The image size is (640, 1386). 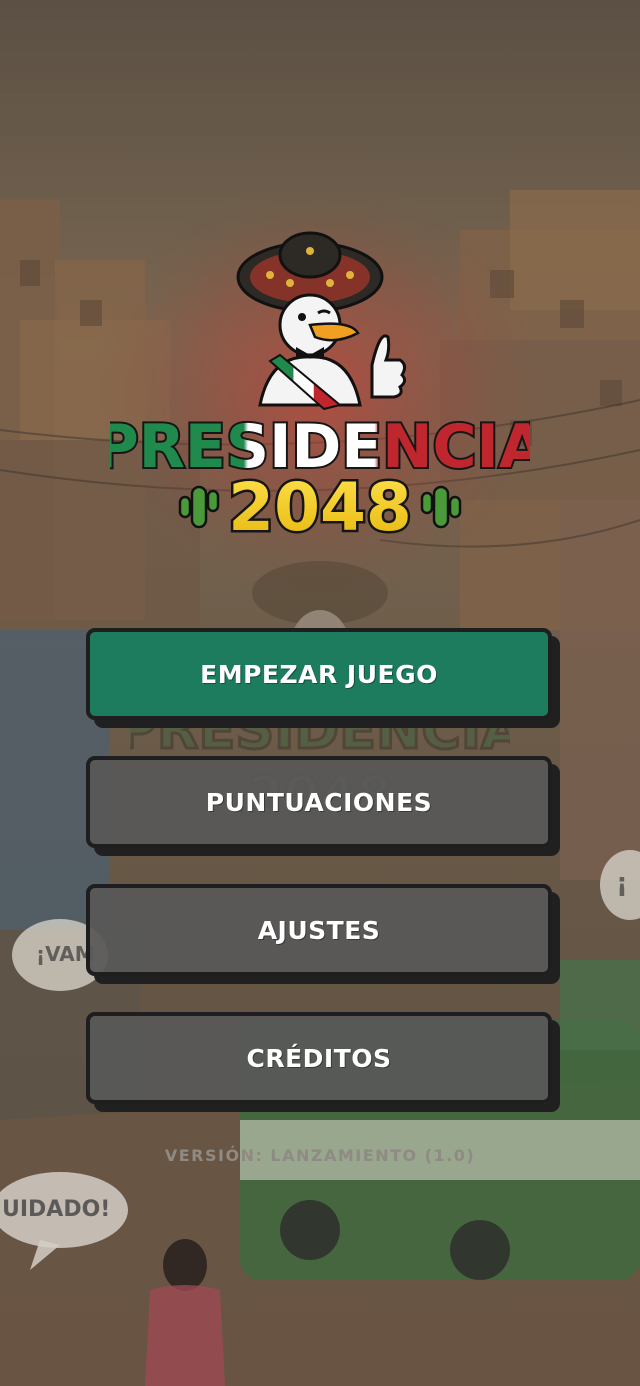 I want to click on settings-button: AJUSTES, so click(x=319, y=930).